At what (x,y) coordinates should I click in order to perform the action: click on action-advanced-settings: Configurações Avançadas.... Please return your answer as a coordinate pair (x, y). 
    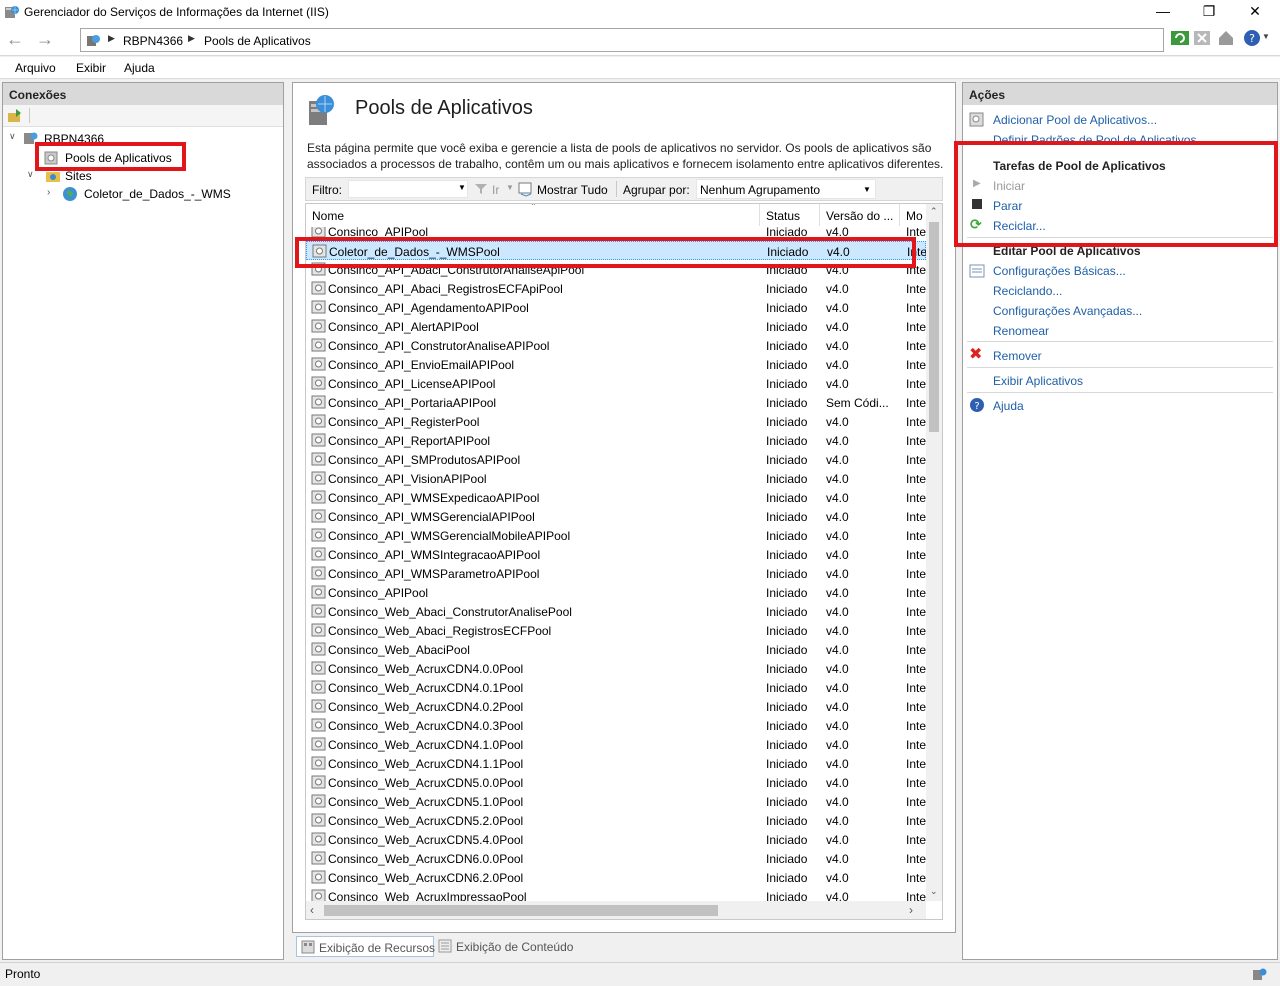
    Looking at the image, I should click on (1067, 311).